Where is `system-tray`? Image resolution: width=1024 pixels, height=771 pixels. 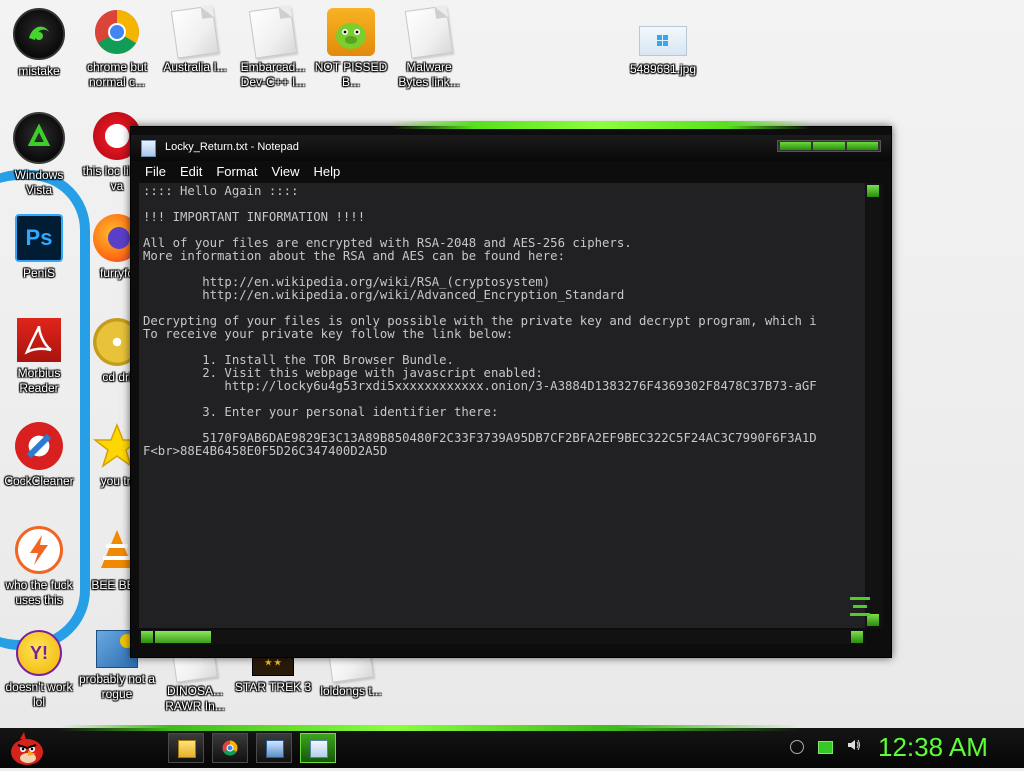 system-tray is located at coordinates (825, 747).